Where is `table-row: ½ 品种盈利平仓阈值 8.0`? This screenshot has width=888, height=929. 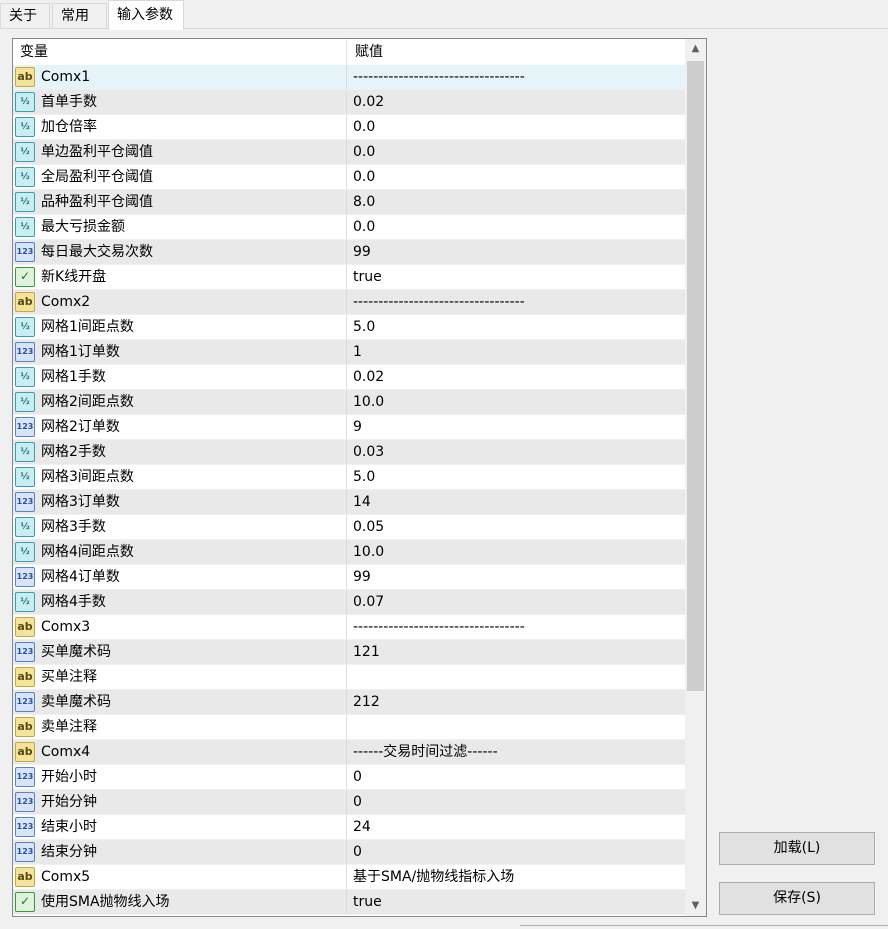 table-row: ½ 品种盈利平仓阈值 8.0 is located at coordinates (349, 202).